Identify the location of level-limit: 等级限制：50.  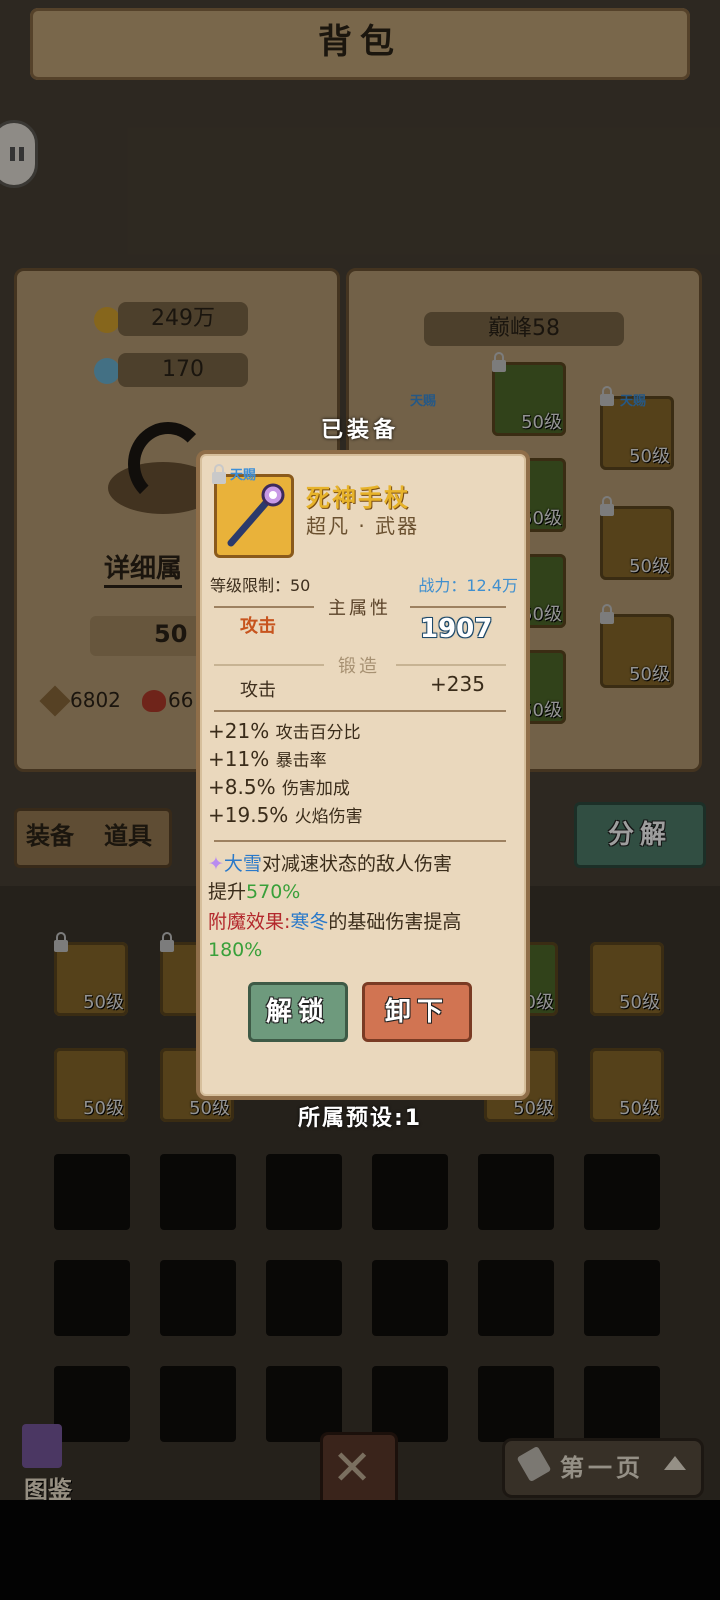
(260, 585).